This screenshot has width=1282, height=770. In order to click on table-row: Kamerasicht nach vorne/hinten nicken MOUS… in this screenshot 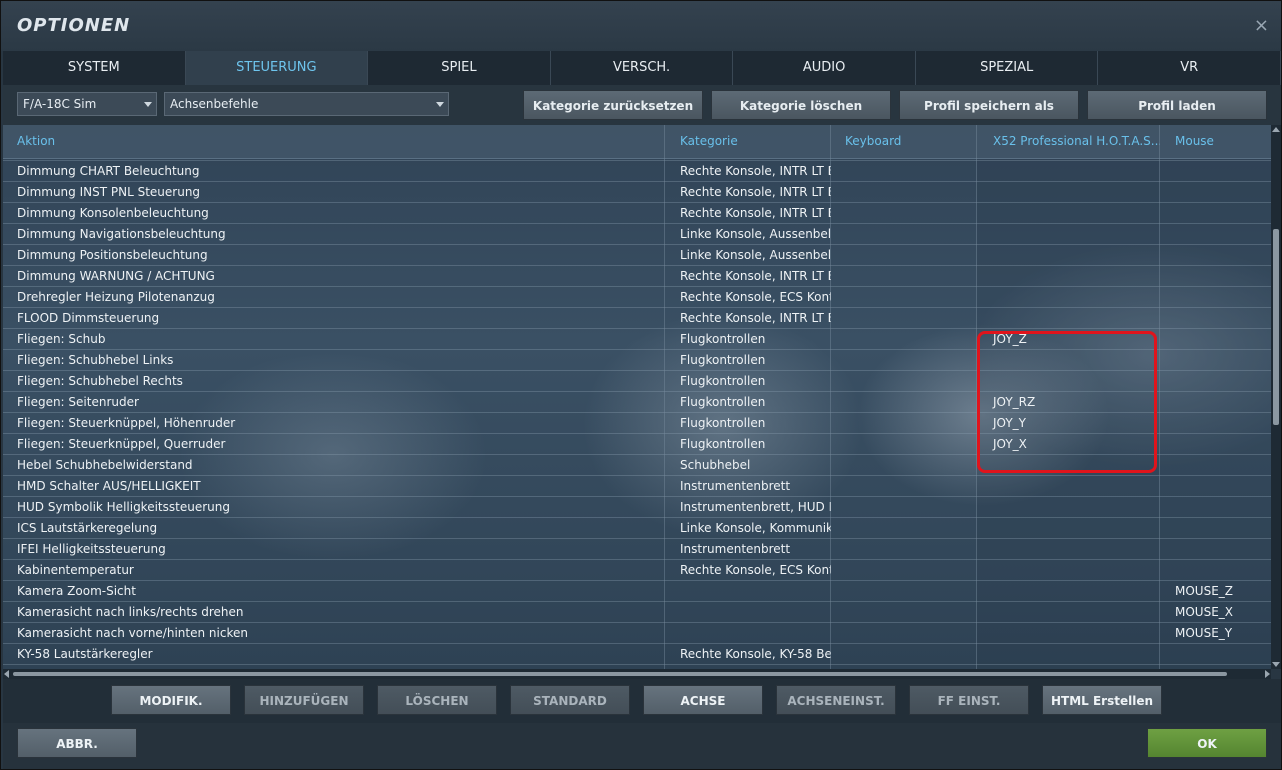, I will do `click(637, 633)`.